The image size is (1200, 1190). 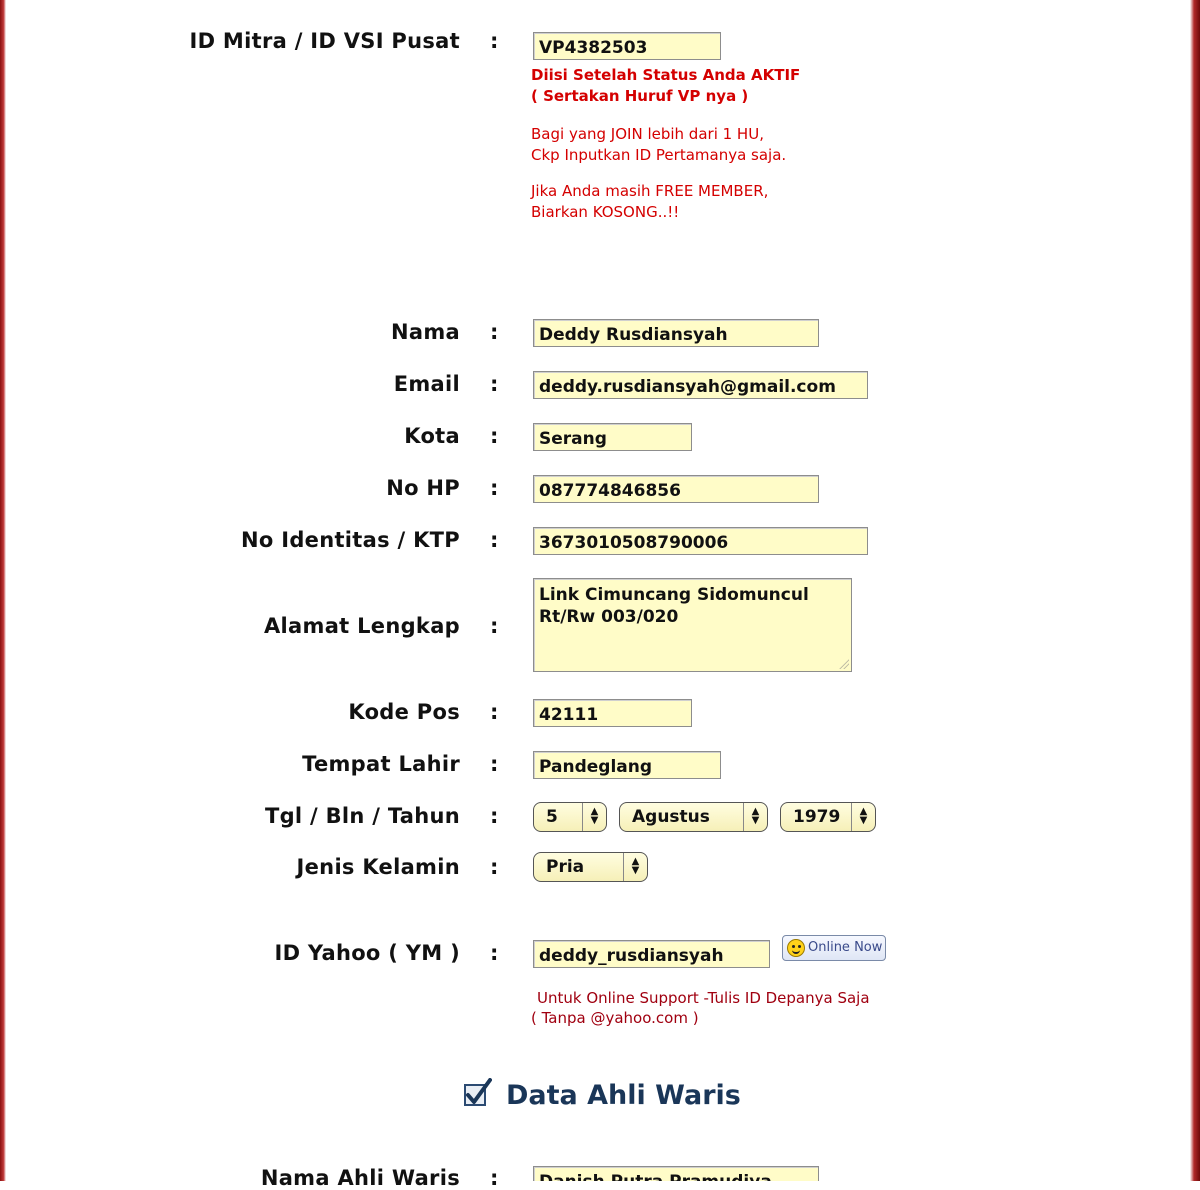 I want to click on yahoo-status-label: Online Now, so click(x=845, y=947).